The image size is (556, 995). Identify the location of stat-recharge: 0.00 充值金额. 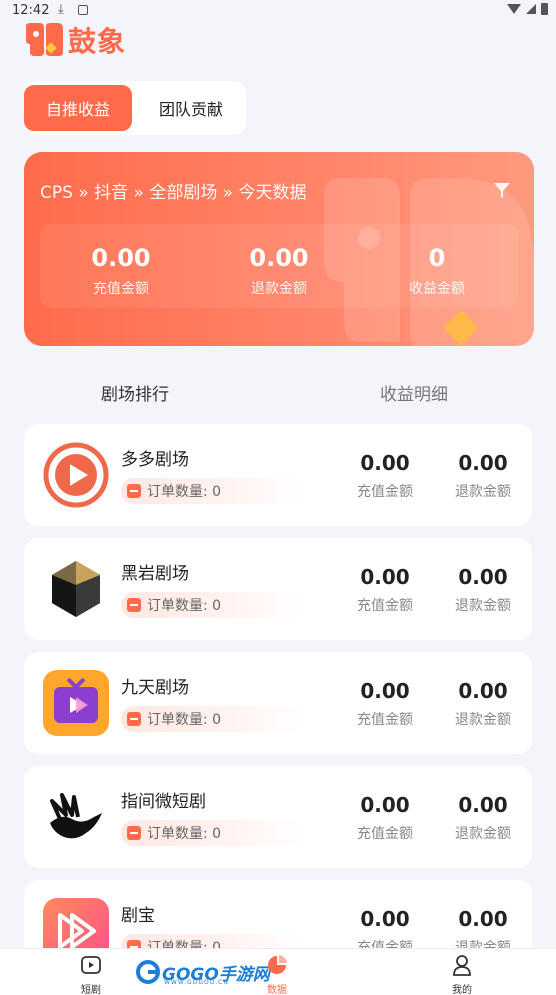
(121, 271).